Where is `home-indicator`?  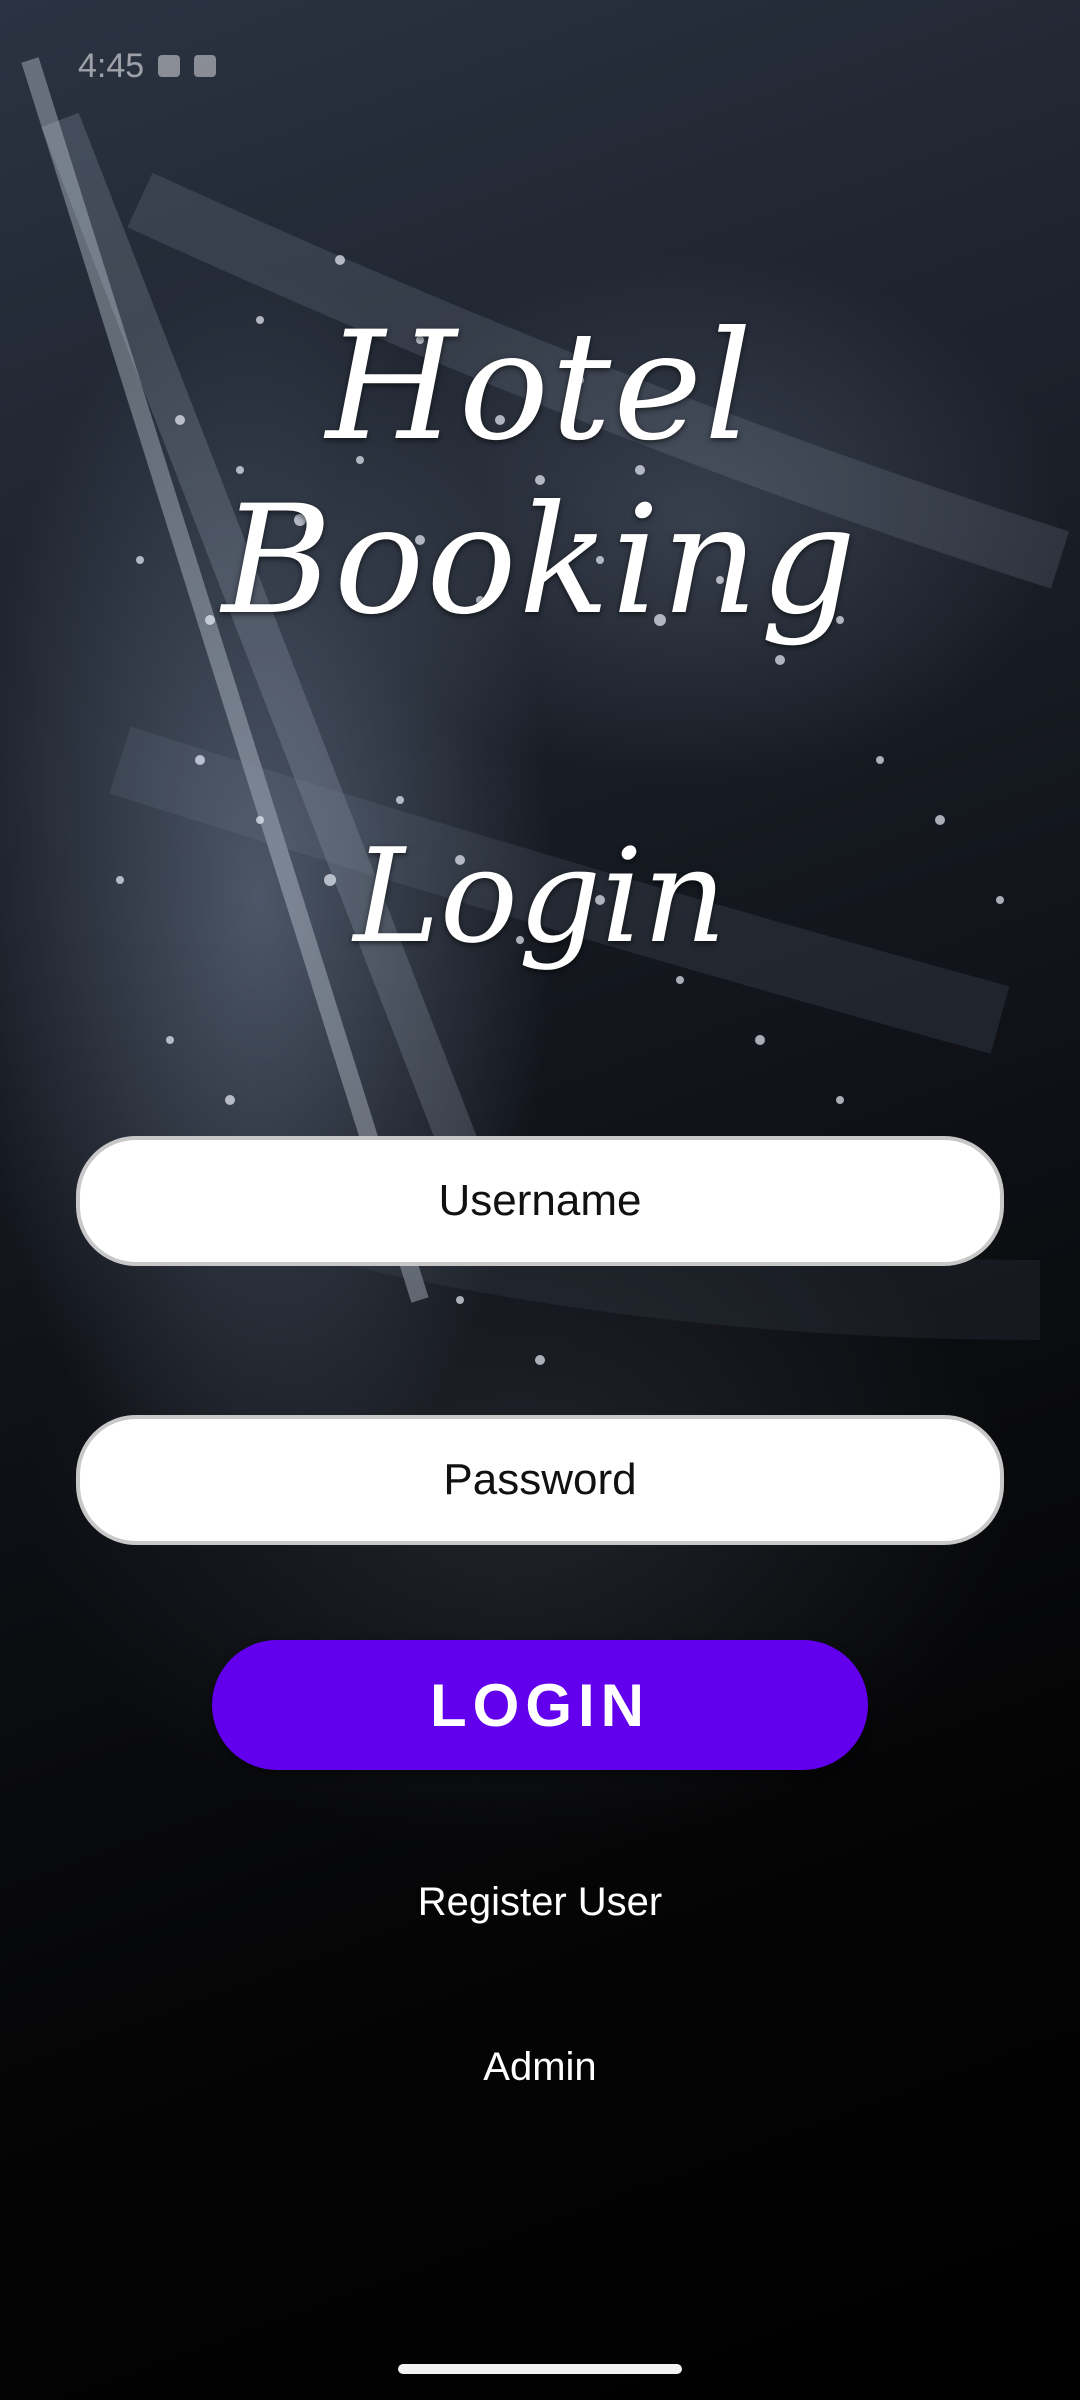 home-indicator is located at coordinates (540, 2369).